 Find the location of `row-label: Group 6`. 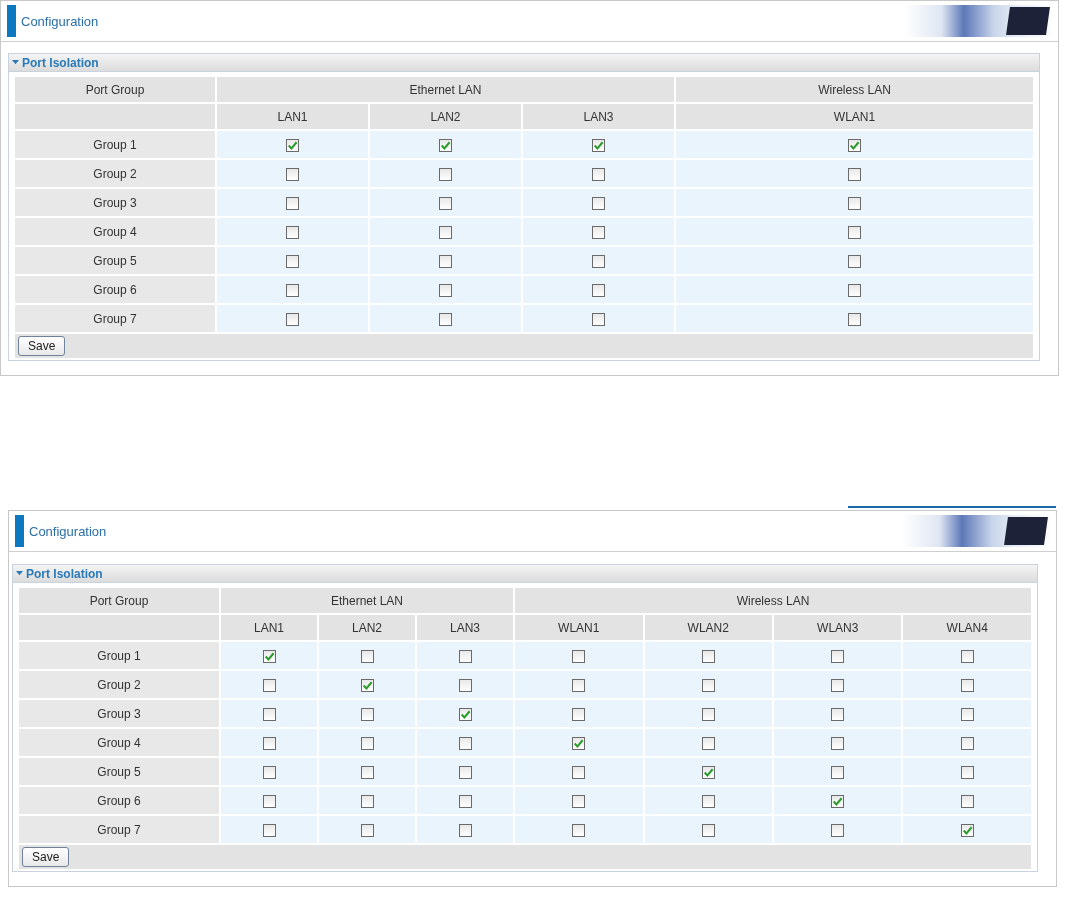

row-label: Group 6 is located at coordinates (119, 800).